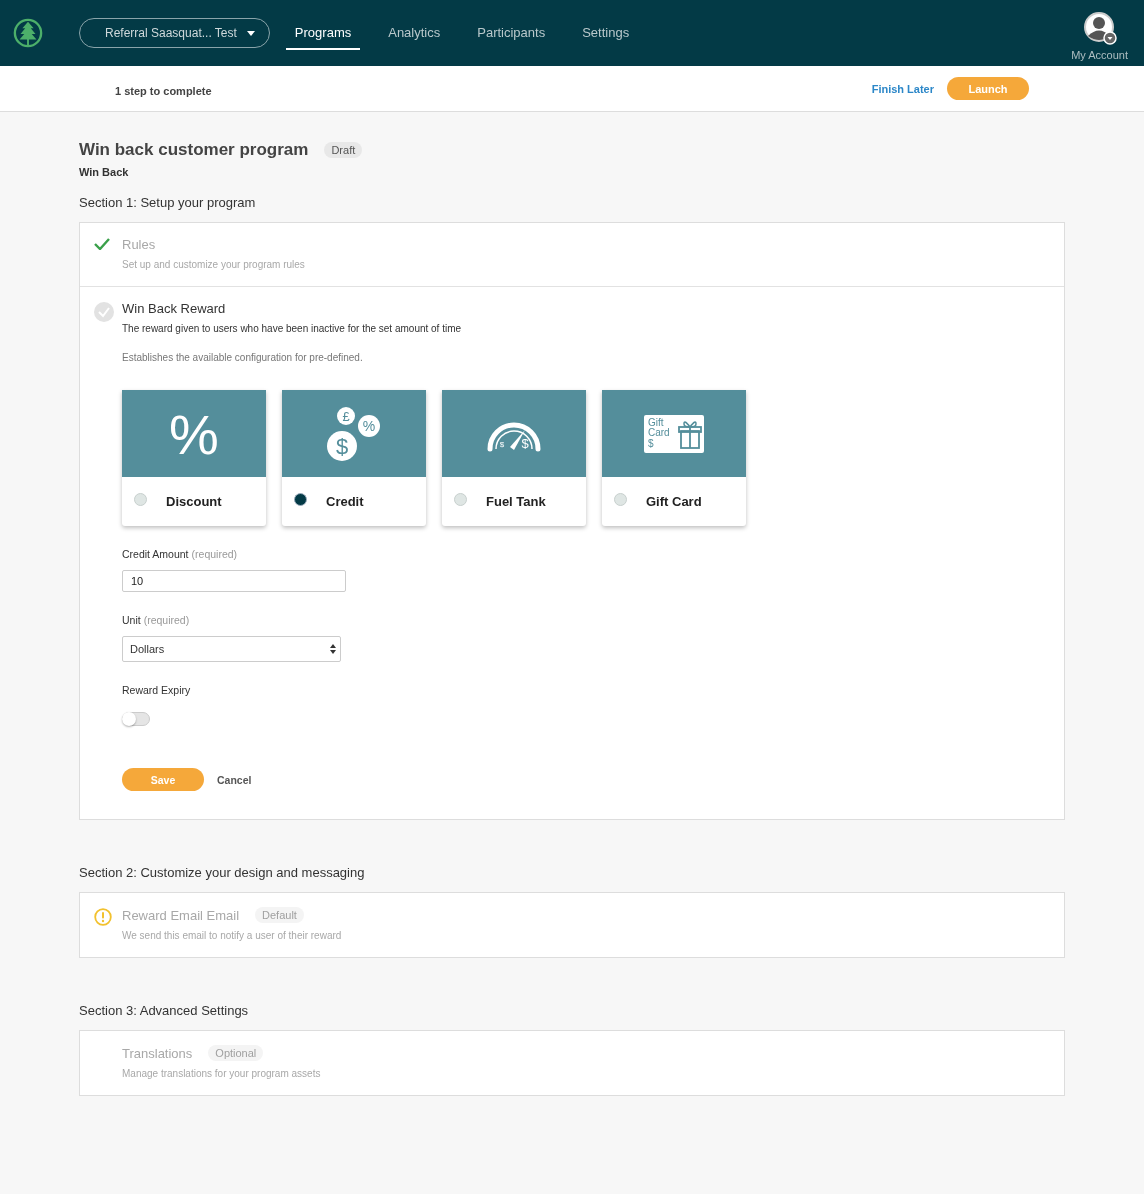 The image size is (1144, 1194). I want to click on step-title: Win Back Reward, so click(174, 308).